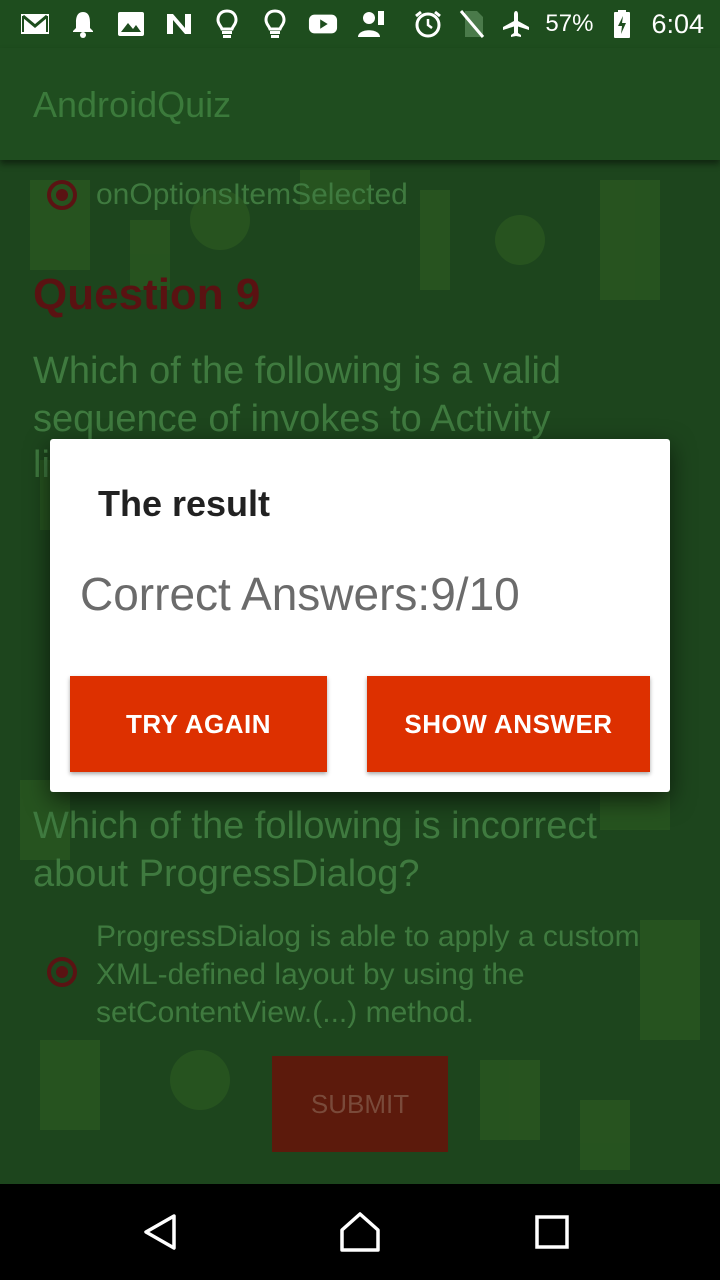 The height and width of the screenshot is (1280, 720). Describe the element at coordinates (226, 874) in the screenshot. I see `question-10-text-line2: about ProgressDialog?` at that location.